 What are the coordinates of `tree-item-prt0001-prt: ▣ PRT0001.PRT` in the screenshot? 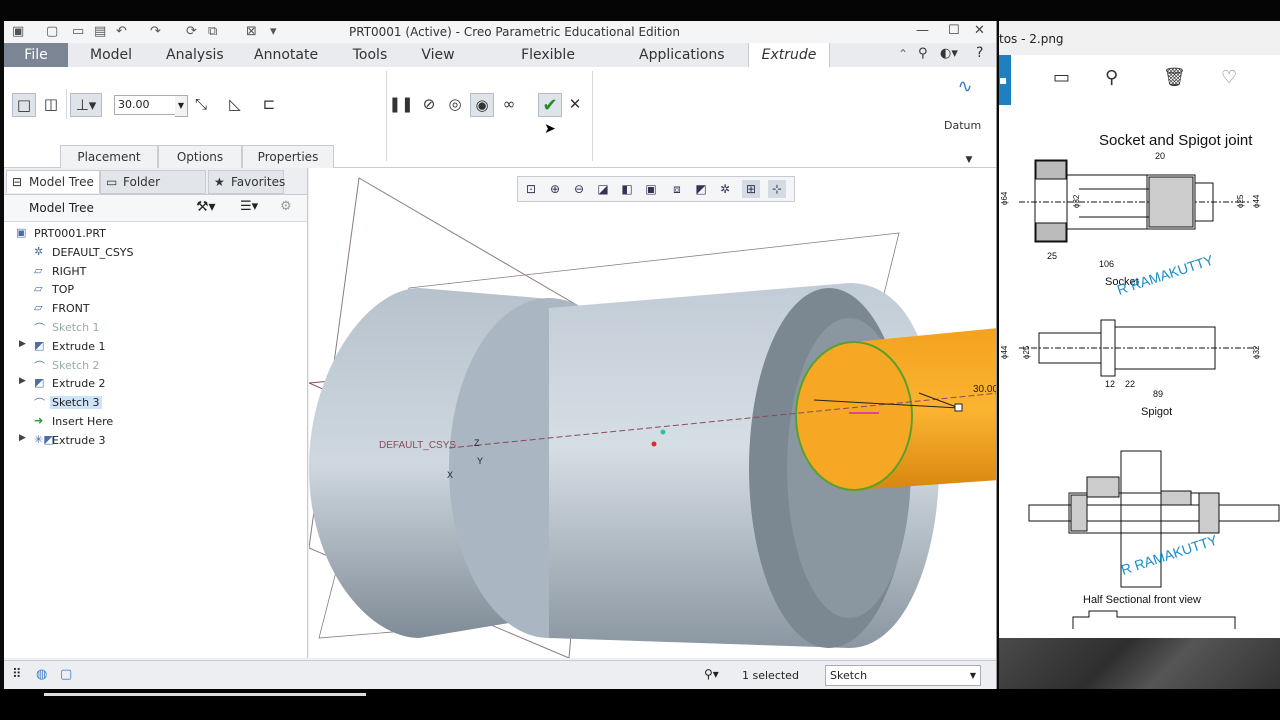 It's located at (154, 233).